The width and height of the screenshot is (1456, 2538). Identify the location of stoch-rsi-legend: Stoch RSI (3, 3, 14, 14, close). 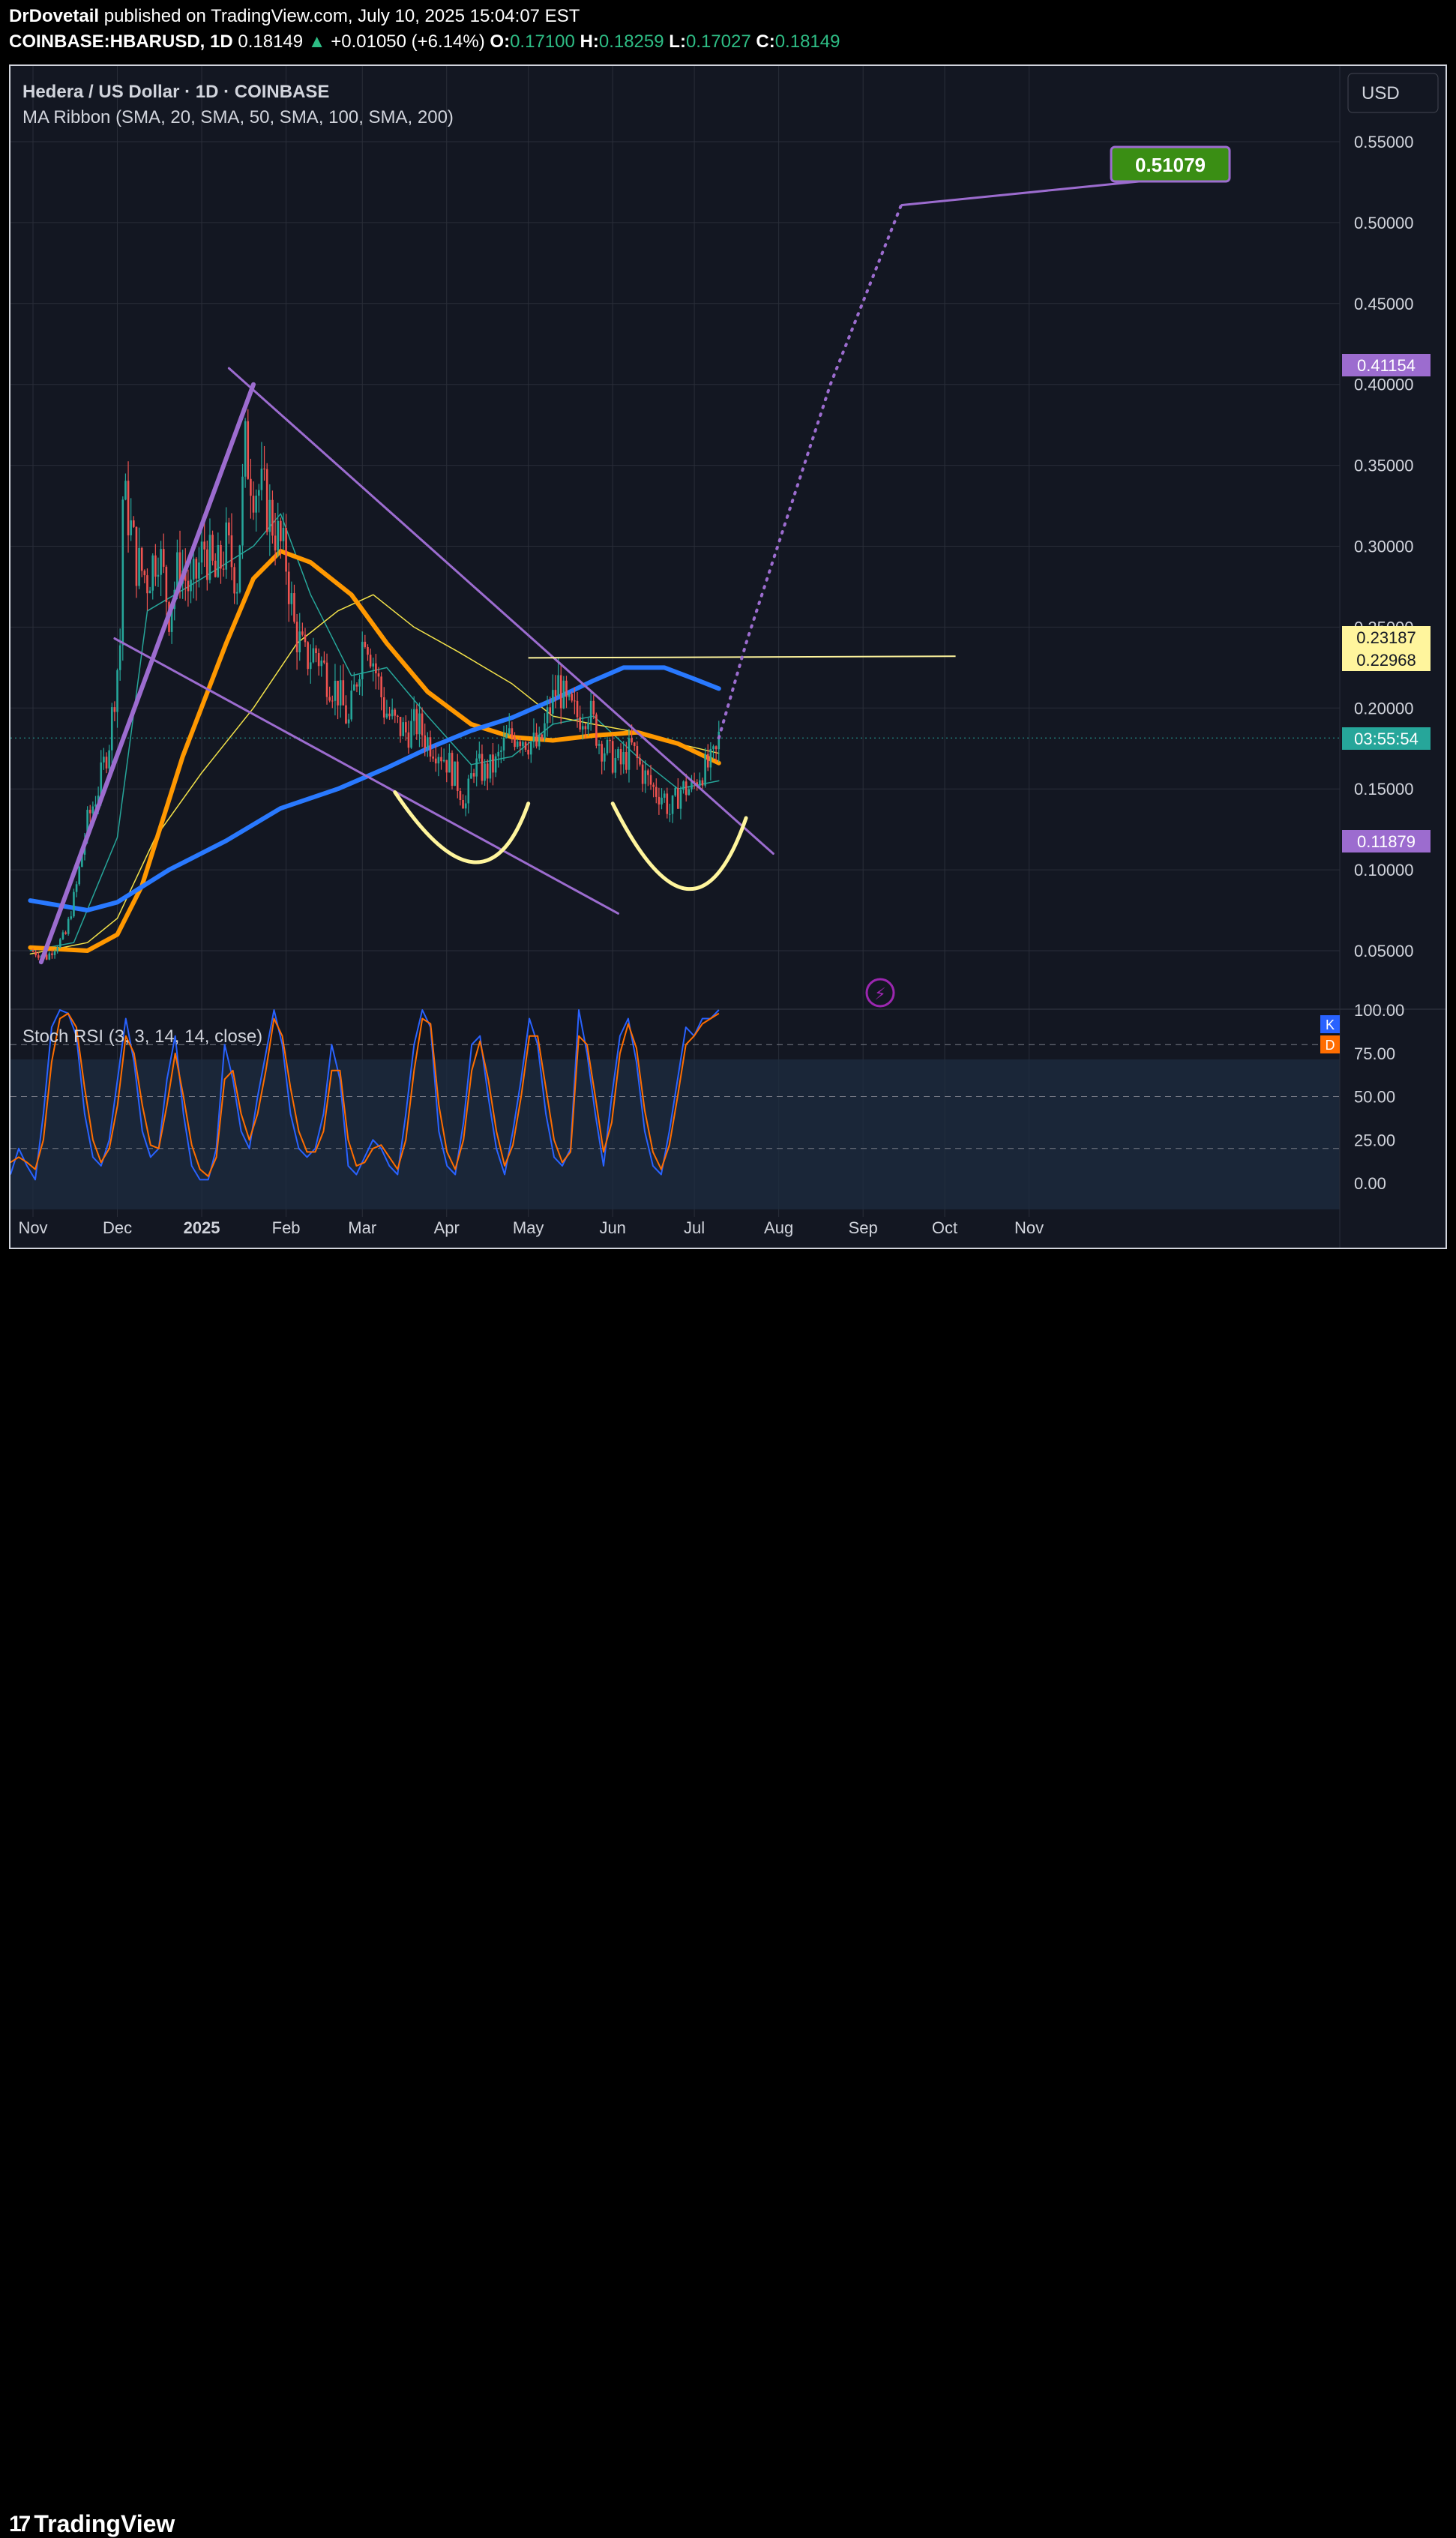
(142, 1036).